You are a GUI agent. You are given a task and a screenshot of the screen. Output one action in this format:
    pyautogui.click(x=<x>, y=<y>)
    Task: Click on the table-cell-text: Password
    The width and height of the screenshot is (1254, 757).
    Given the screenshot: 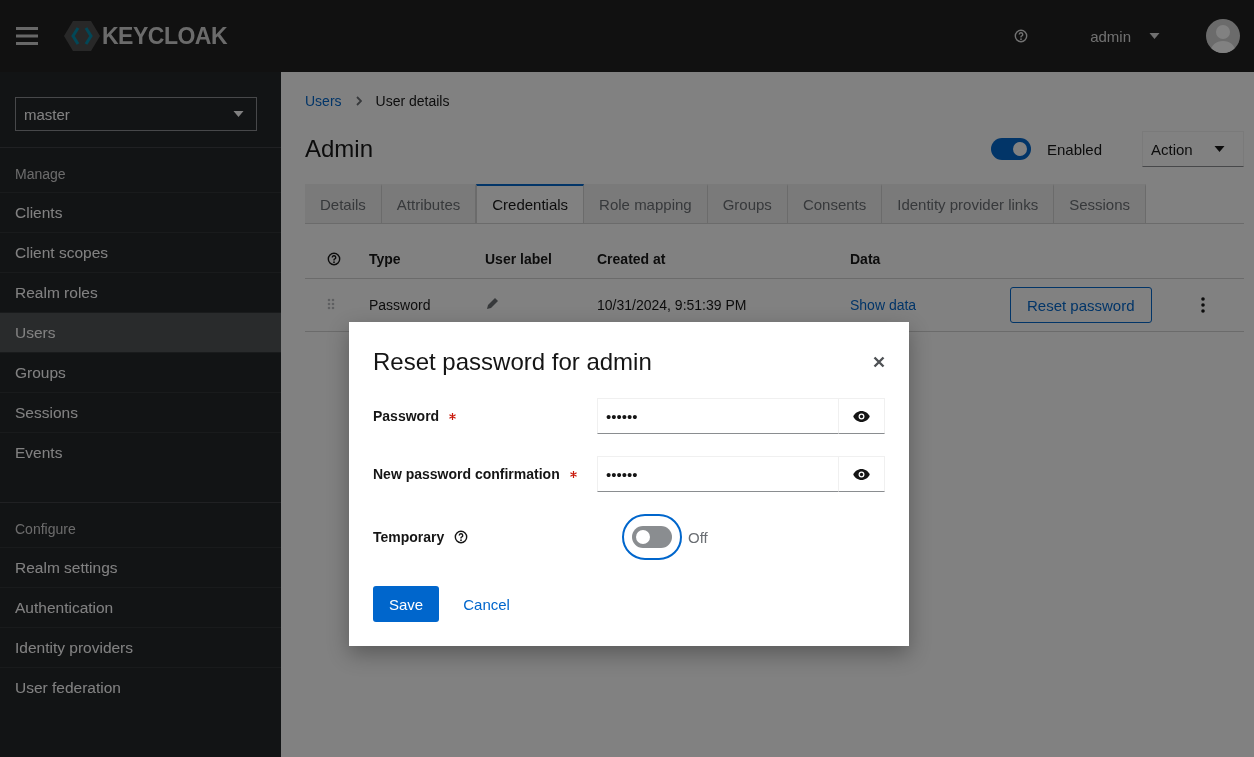 What is the action you would take?
    pyautogui.click(x=400, y=305)
    